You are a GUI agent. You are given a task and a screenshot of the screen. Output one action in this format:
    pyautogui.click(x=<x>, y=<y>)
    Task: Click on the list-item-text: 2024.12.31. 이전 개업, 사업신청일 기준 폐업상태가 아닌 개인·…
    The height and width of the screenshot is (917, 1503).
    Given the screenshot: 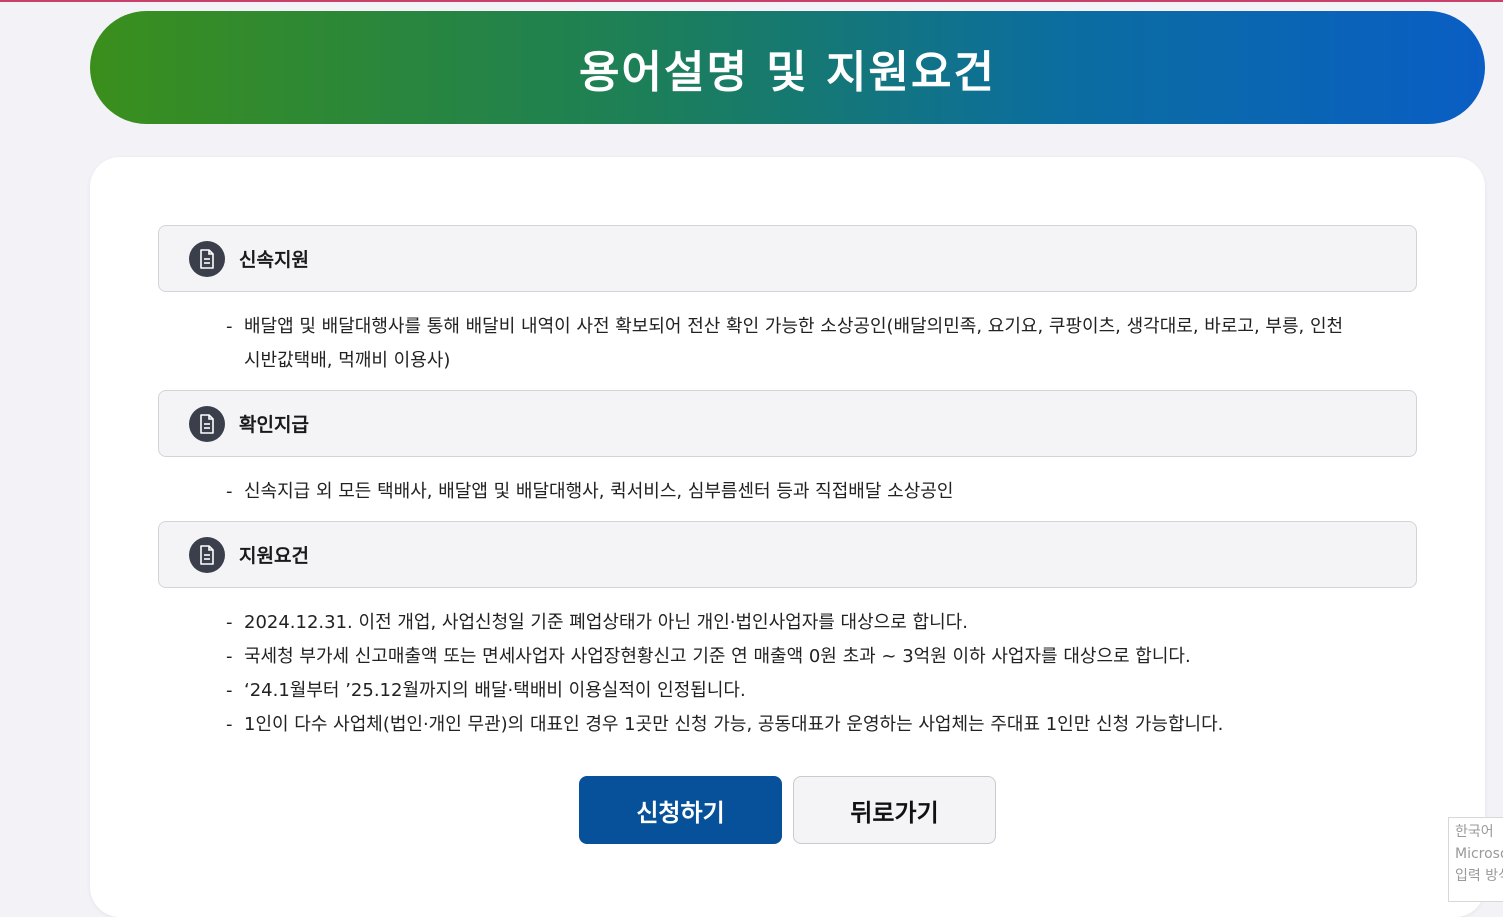 What is the action you would take?
    pyautogui.click(x=606, y=622)
    